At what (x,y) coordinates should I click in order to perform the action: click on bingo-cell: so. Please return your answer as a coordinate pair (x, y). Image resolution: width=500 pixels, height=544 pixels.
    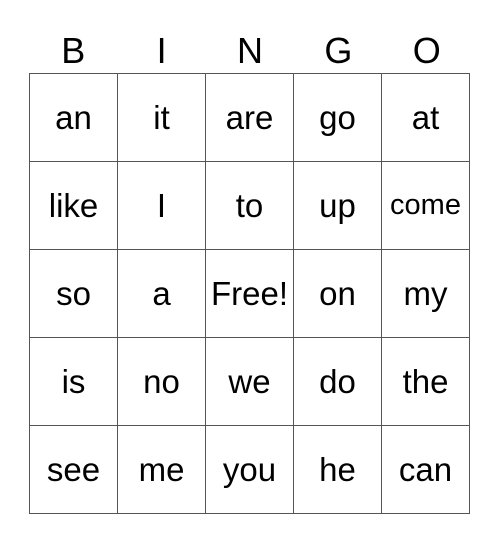
    Looking at the image, I should click on (74, 294).